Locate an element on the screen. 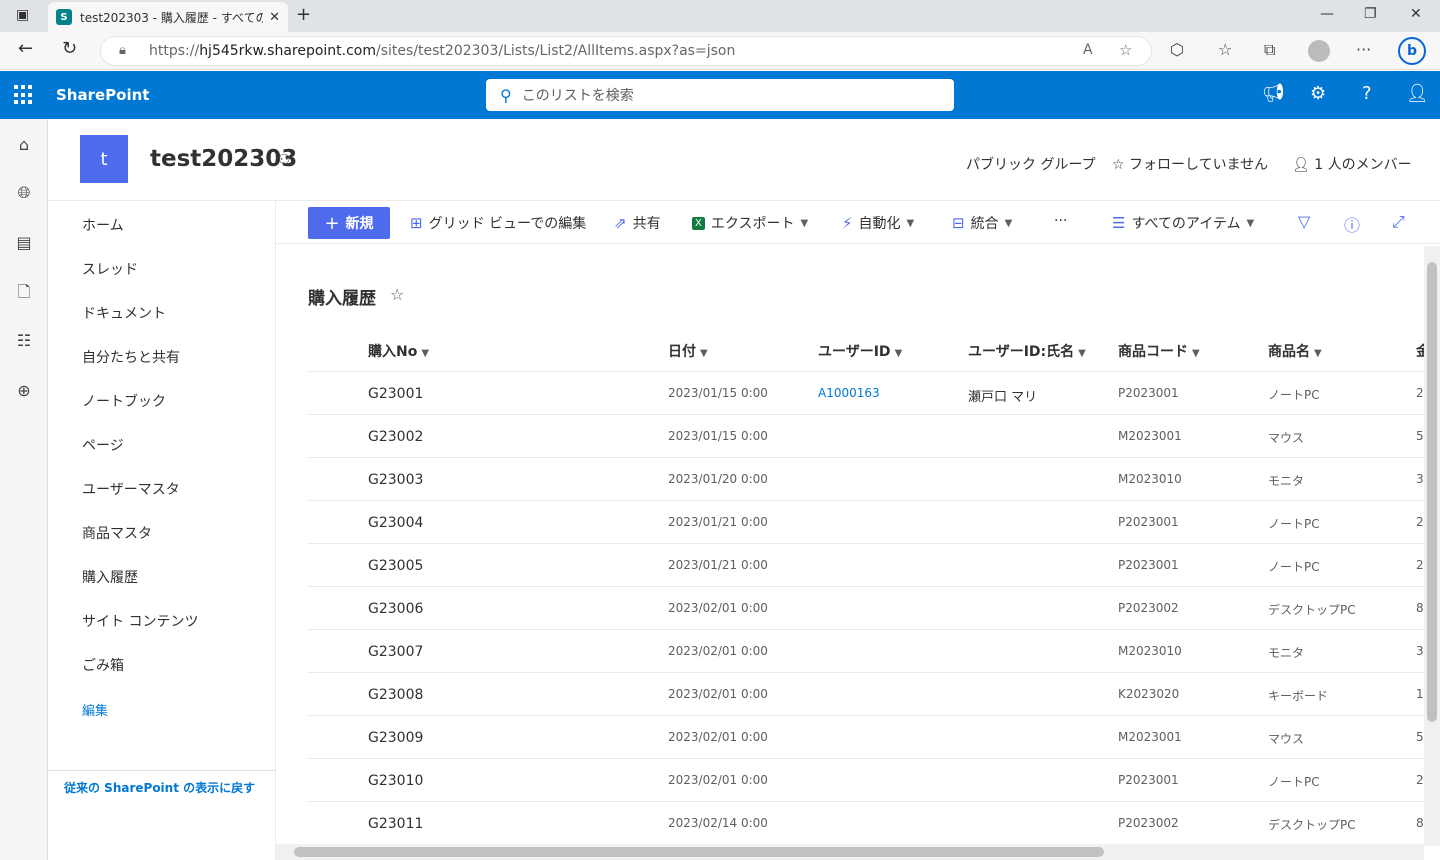  nav-item-site-contents: サイト コンテンツ is located at coordinates (140, 621).